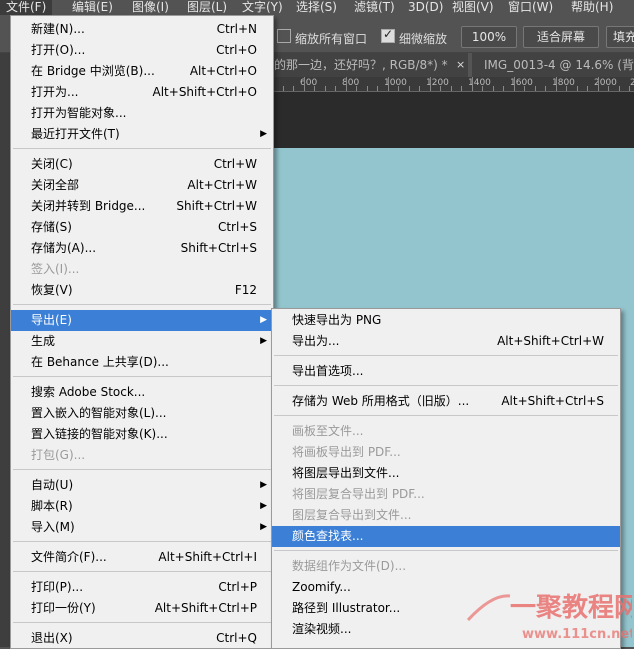 This screenshot has height=649, width=634. I want to click on file_menu-item: 存储为(A)... Shift+Ctrl+S, so click(142, 248).